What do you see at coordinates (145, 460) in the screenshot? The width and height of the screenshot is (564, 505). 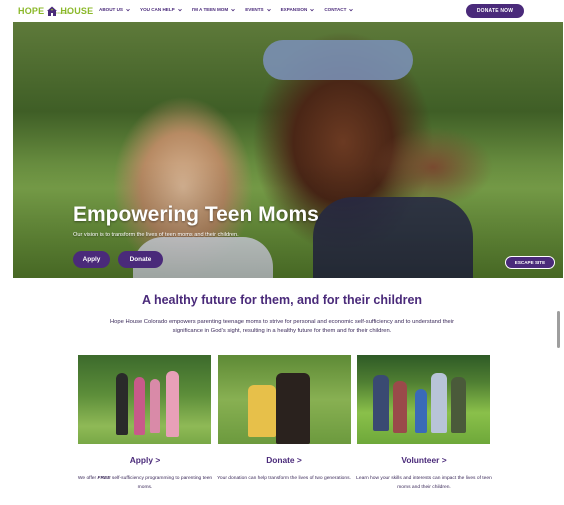 I see `apply-card-link: Apply >` at bounding box center [145, 460].